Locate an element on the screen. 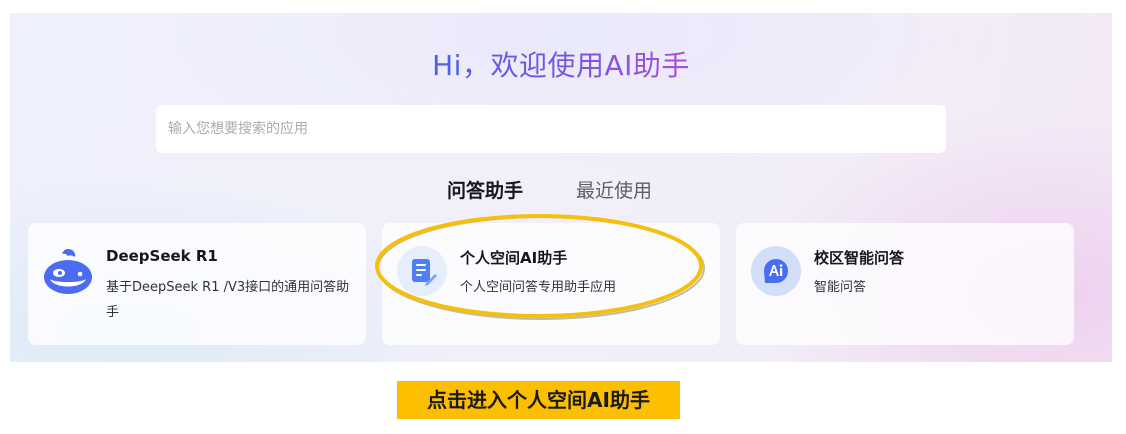  card-description: 个人空间问答专用助手应用 is located at coordinates (538, 287).